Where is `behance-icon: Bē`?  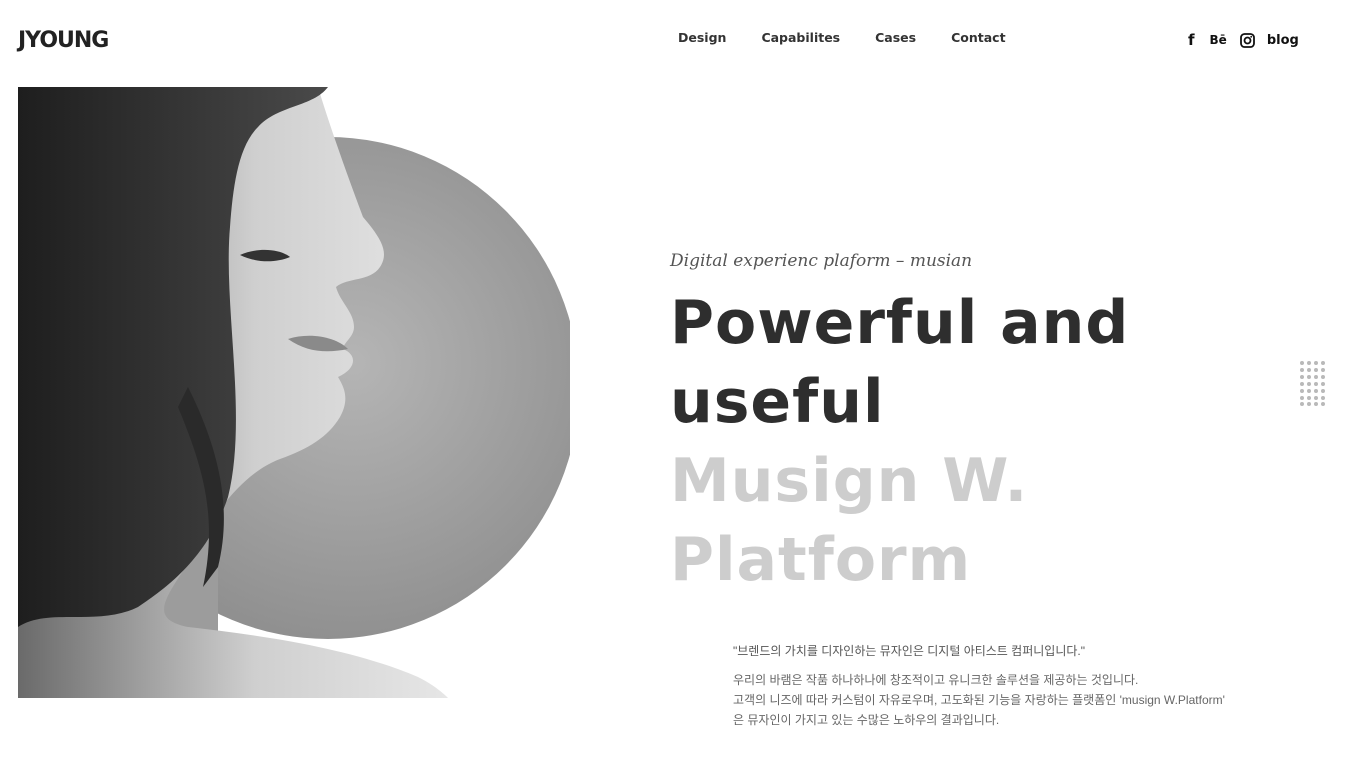
behance-icon: Bē is located at coordinates (1218, 40).